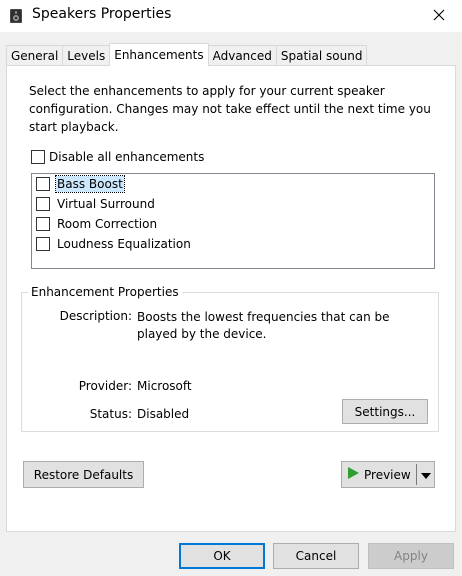  I want to click on close-button, so click(439, 16).